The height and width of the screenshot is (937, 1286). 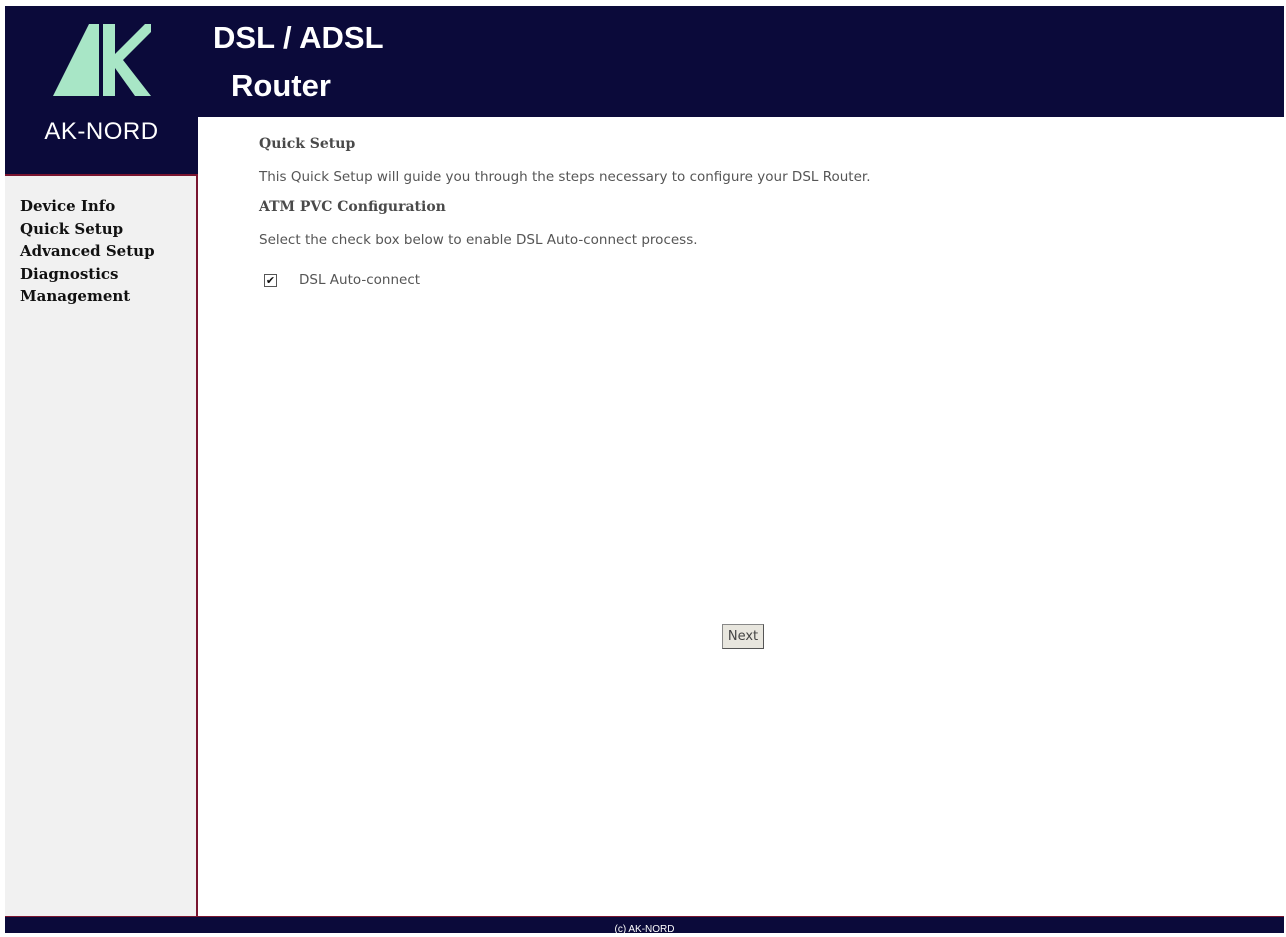 What do you see at coordinates (307, 144) in the screenshot?
I see `section-title-quick-setup: Quick Setup` at bounding box center [307, 144].